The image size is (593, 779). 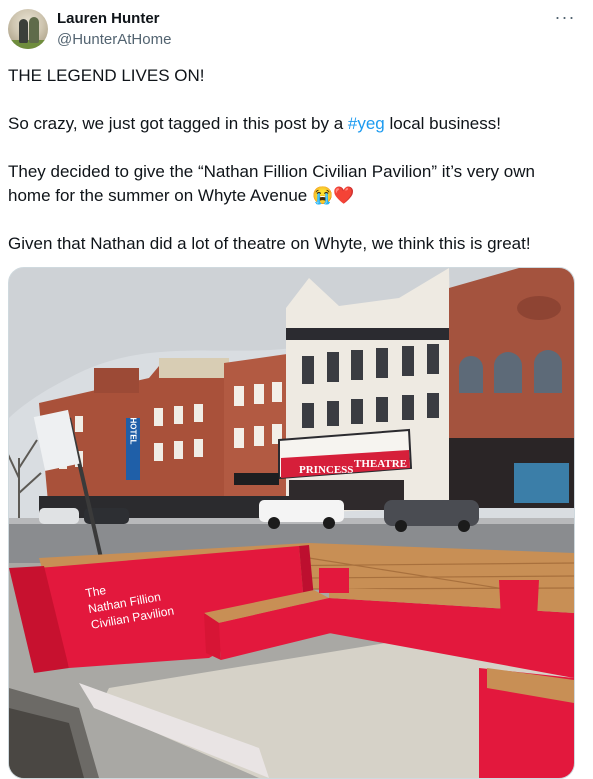 What do you see at coordinates (380, 464) in the screenshot?
I see `marquee-theatre: THEATRE` at bounding box center [380, 464].